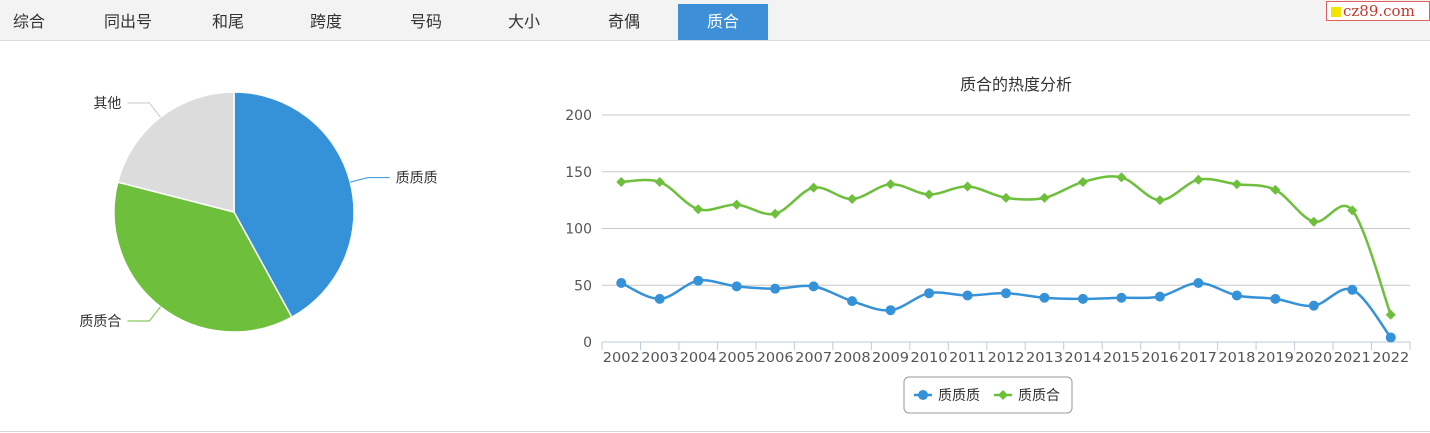 The image size is (1430, 433). I want to click on y-tick-label-2: 100, so click(578, 230).